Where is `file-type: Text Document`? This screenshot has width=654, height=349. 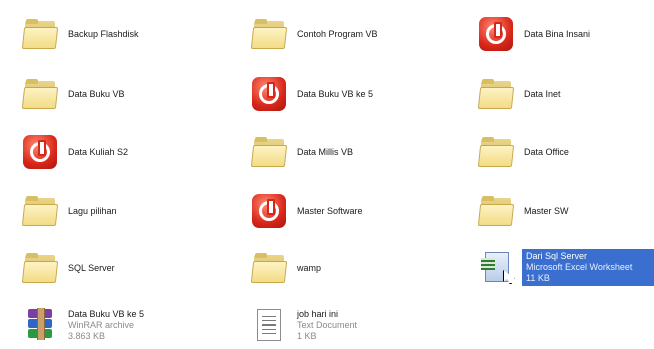 file-type: Text Document is located at coordinates (327, 324).